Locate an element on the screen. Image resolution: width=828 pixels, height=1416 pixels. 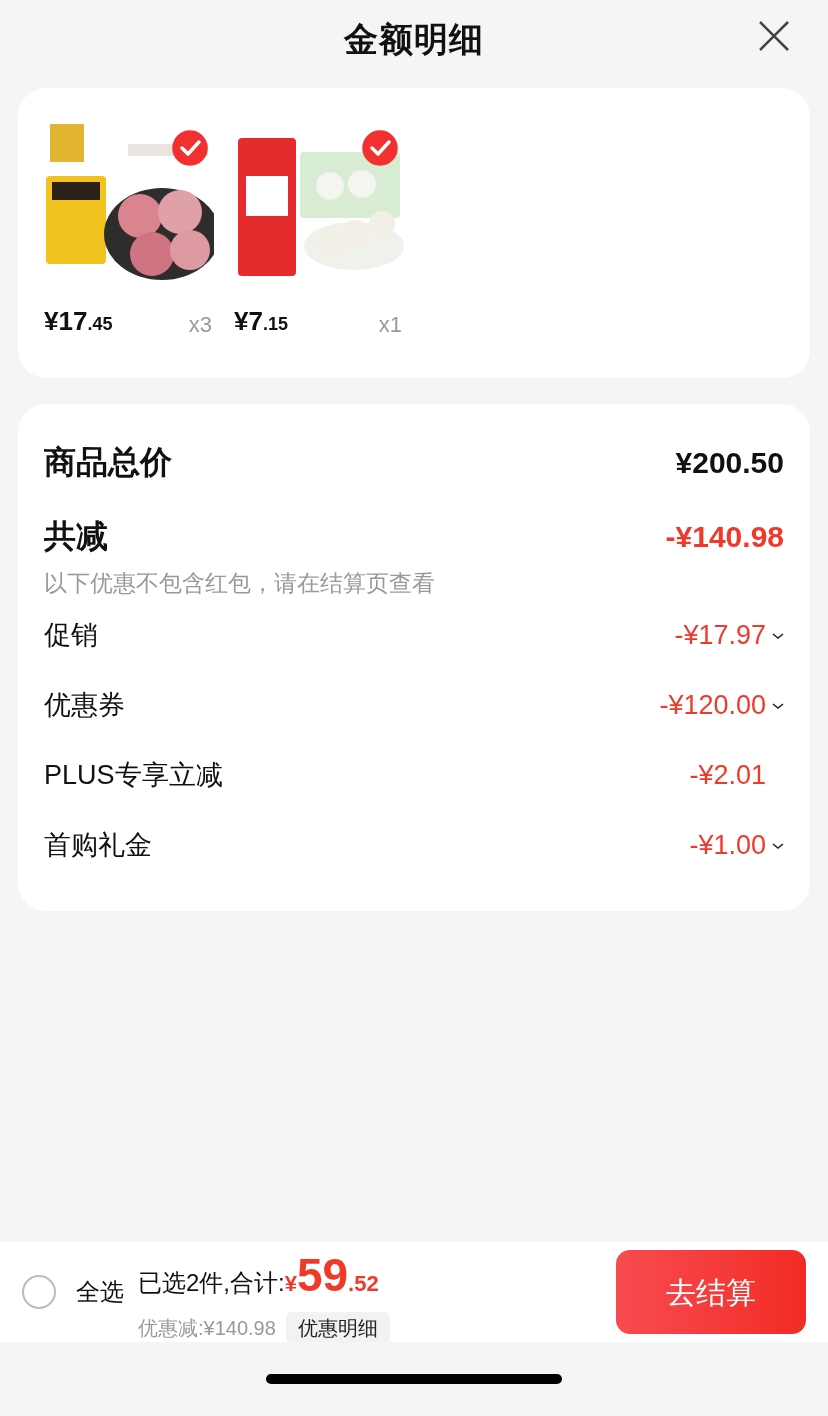
close-icon is located at coordinates (774, 36).